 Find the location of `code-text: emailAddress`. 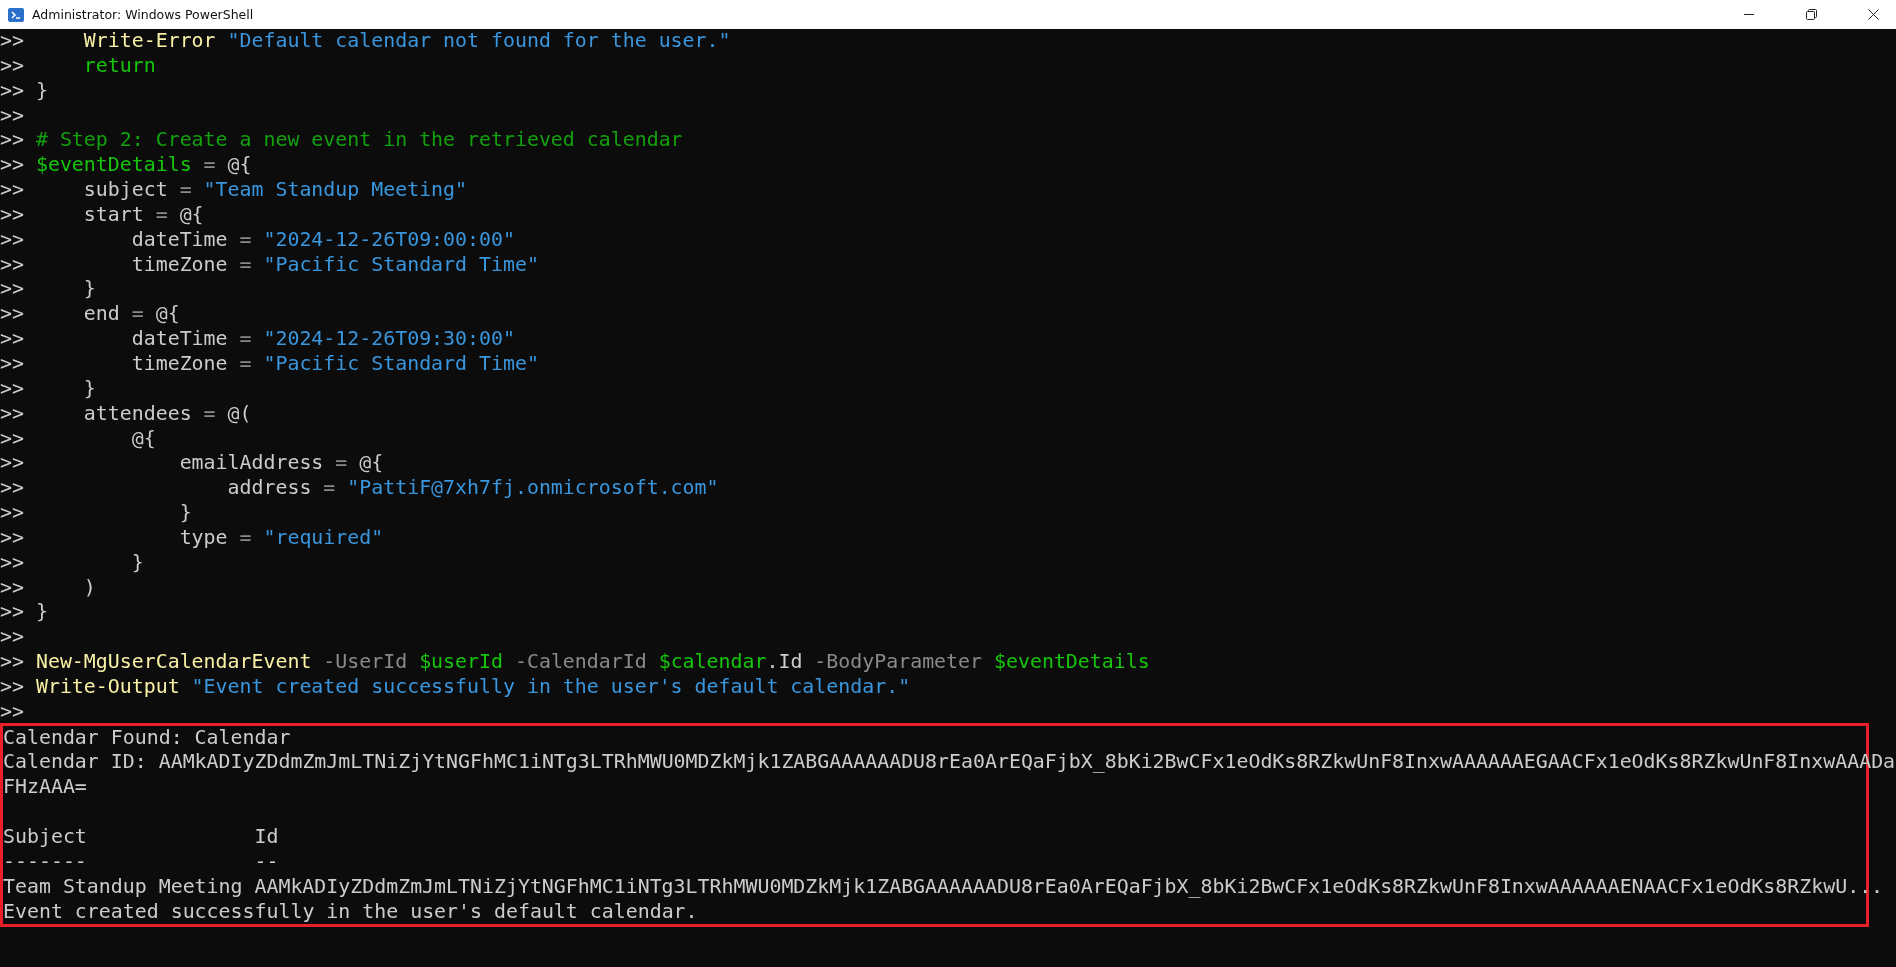

code-text: emailAddress is located at coordinates (251, 463).